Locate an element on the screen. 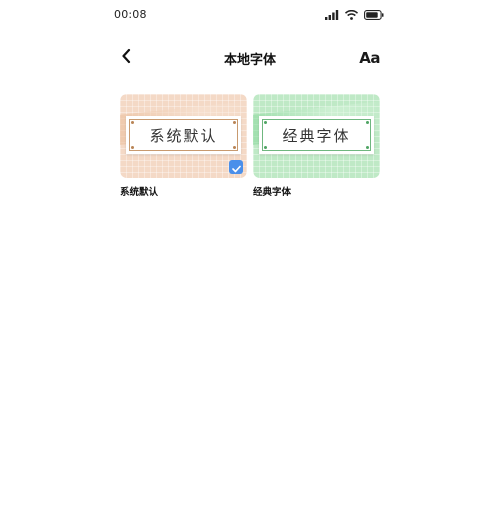  page-title: 本地字体 is located at coordinates (249, 60).